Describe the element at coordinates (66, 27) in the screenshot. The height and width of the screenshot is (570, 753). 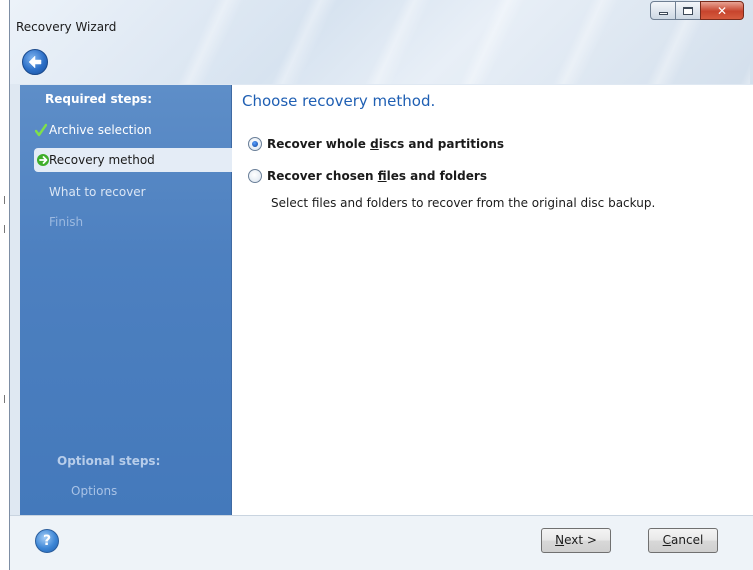
I see `window-title: Recovery Wizard` at that location.